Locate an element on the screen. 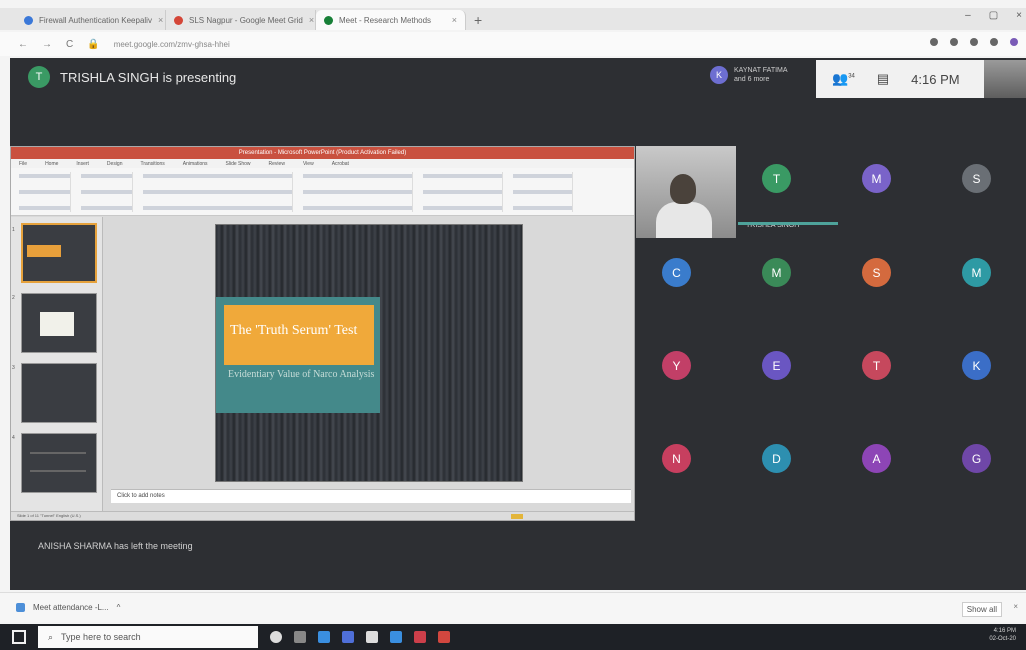 This screenshot has height=650, width=1026. ribbon-tab: Acrobat is located at coordinates (340, 164).